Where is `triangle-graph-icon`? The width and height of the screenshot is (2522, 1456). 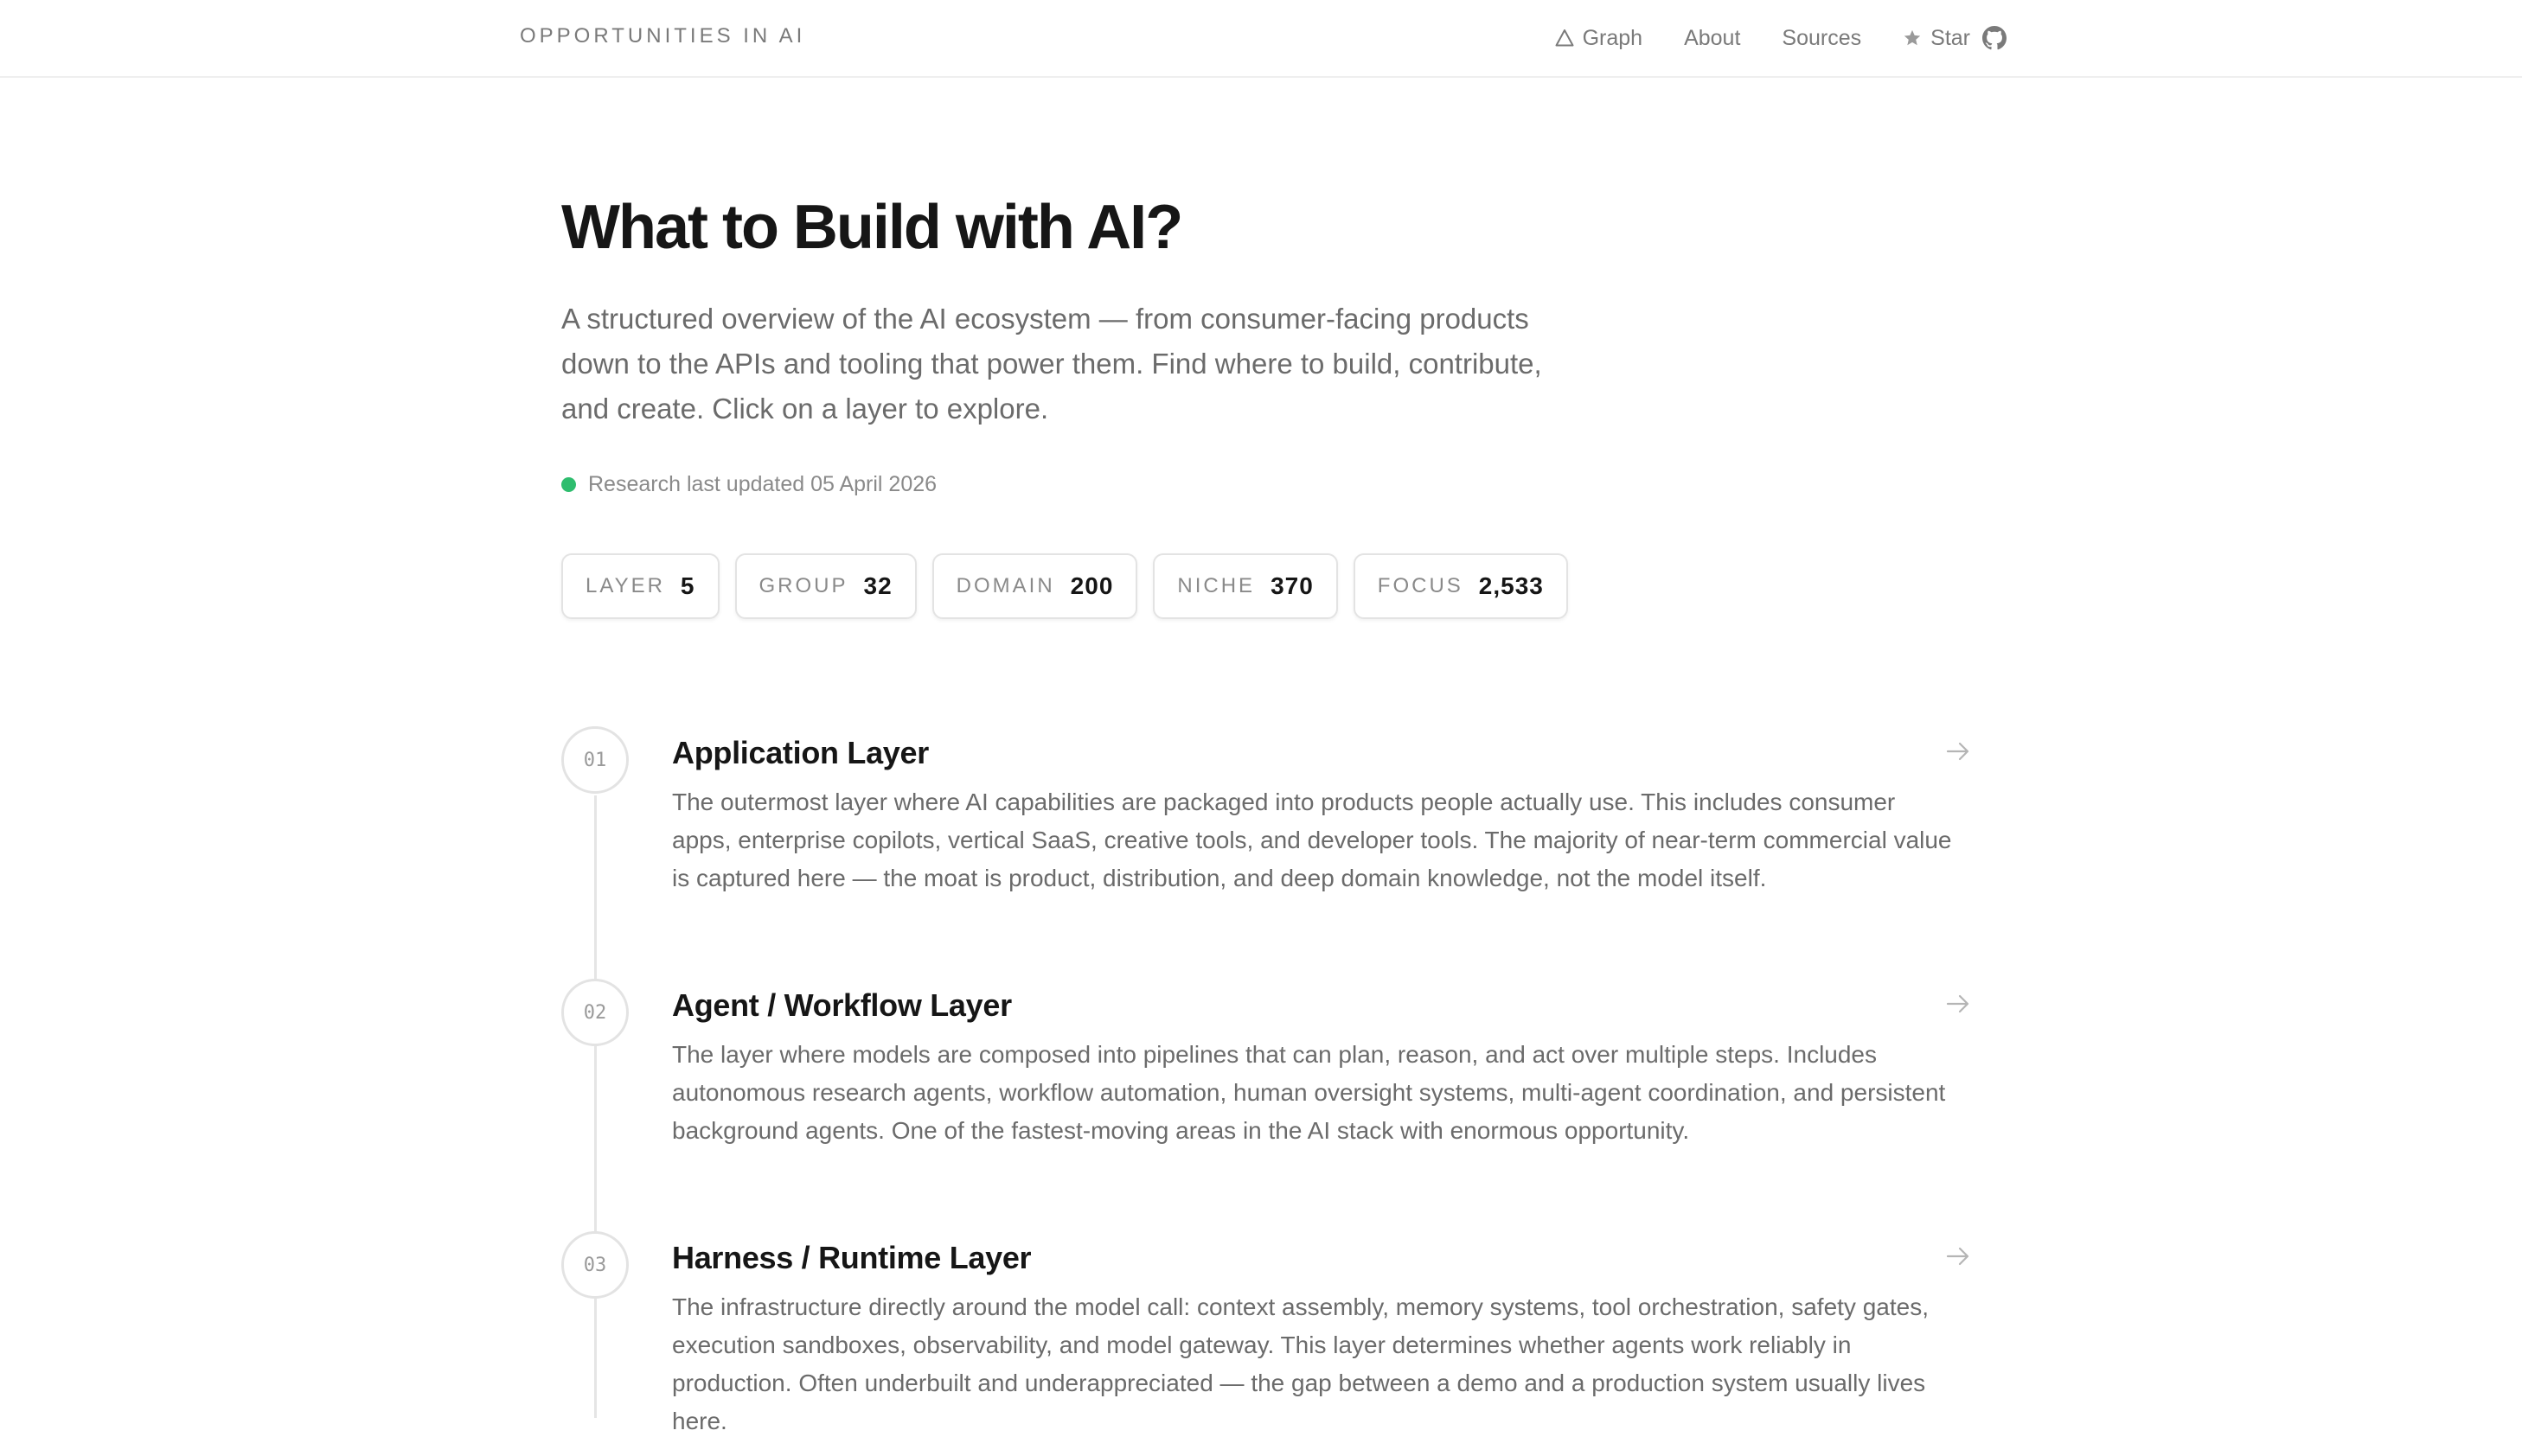
triangle-graph-icon is located at coordinates (1564, 38).